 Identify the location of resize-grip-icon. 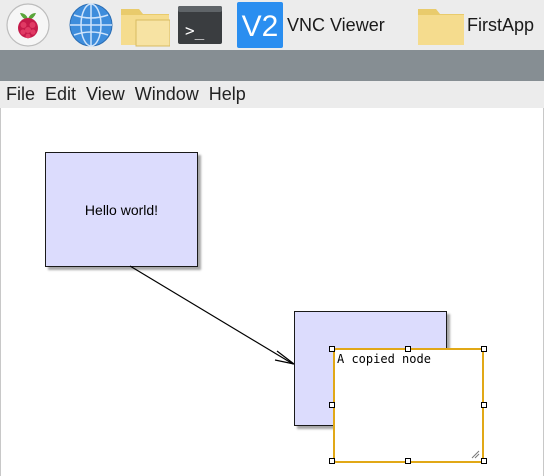
(475, 454).